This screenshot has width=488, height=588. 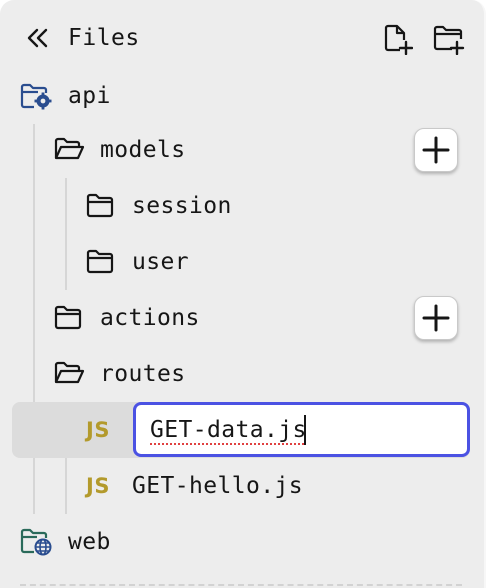 I want to click on tree-item-label: actions, so click(x=150, y=318).